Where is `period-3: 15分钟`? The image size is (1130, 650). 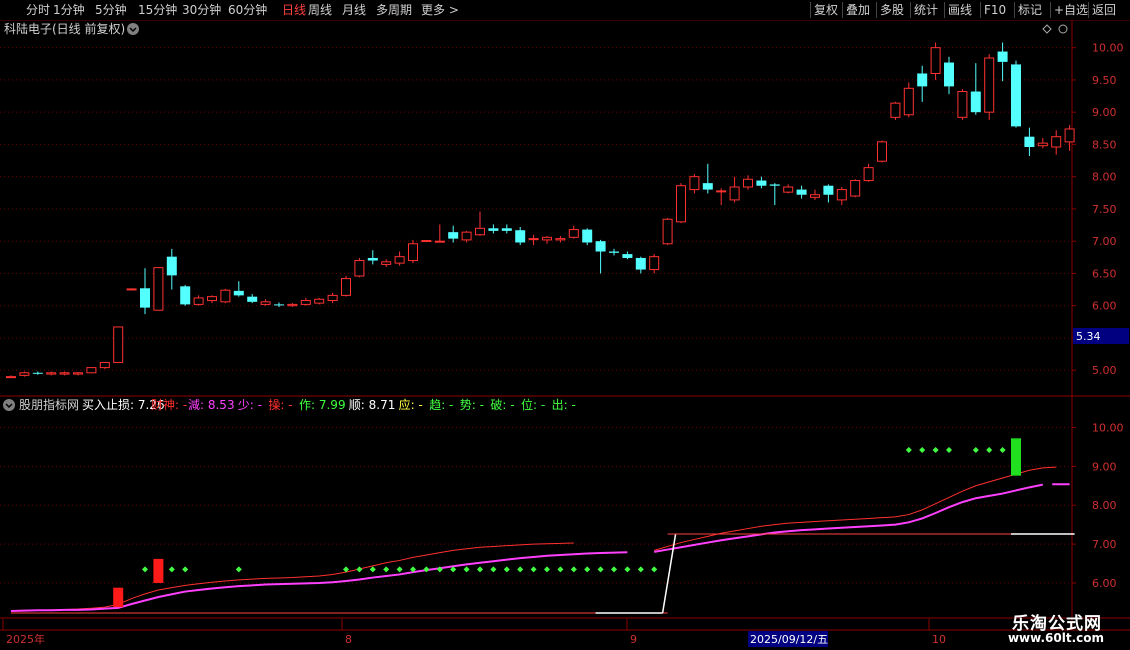
period-3: 15分钟 is located at coordinates (157, 10).